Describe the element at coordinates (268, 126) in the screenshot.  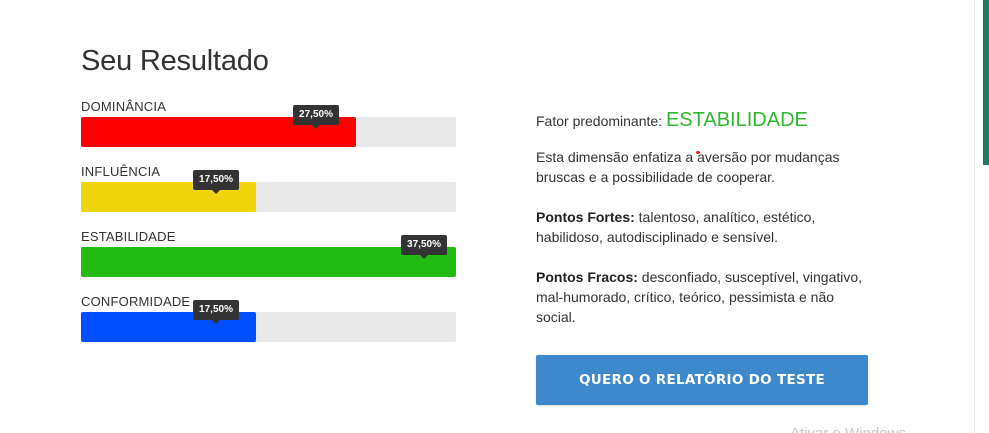
I see `bar-track-dominance: 27,50%` at that location.